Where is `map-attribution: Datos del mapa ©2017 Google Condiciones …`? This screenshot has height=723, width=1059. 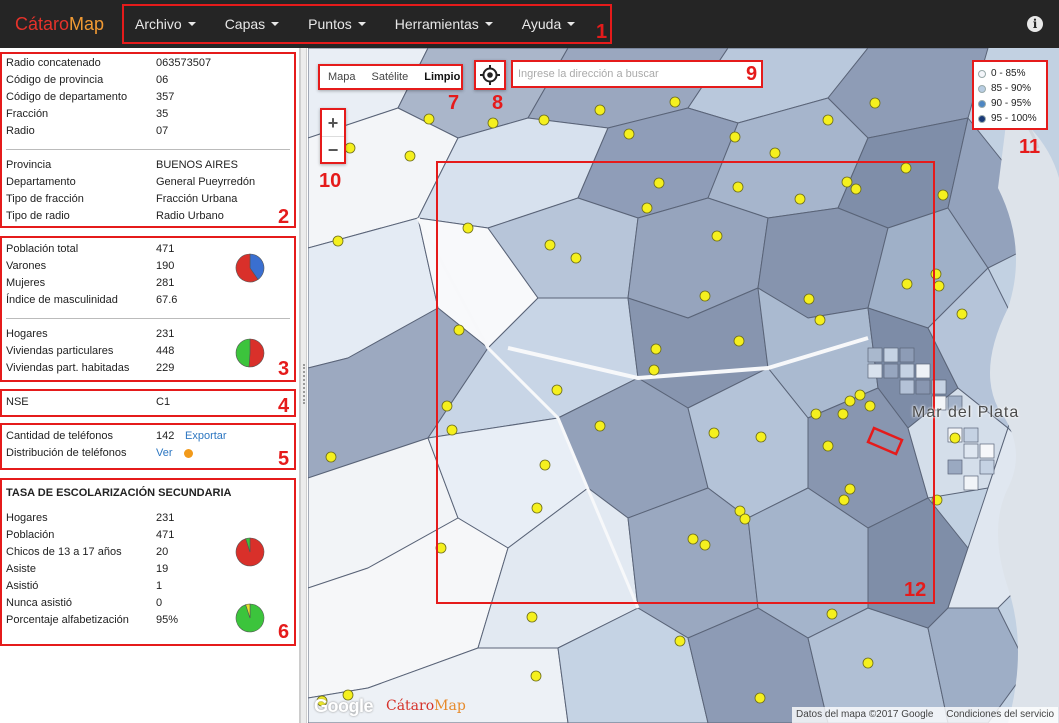
map-attribution: Datos del mapa ©2017 Google Condiciones … is located at coordinates (925, 715).